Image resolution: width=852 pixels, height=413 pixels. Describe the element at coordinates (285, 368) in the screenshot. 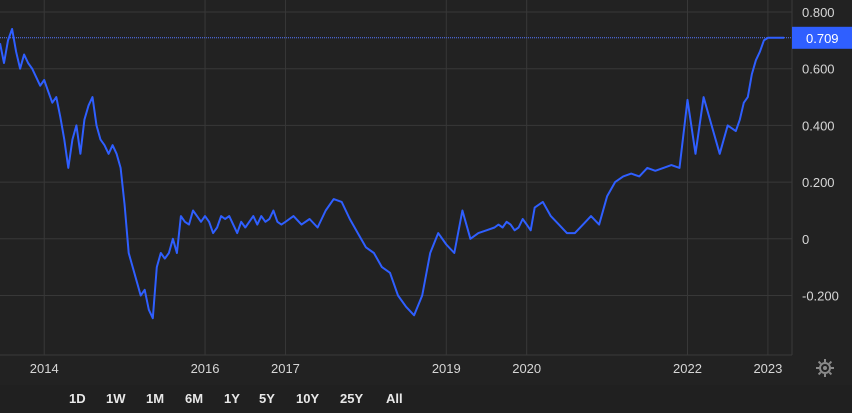

I see `x-tick-label: 2017` at that location.